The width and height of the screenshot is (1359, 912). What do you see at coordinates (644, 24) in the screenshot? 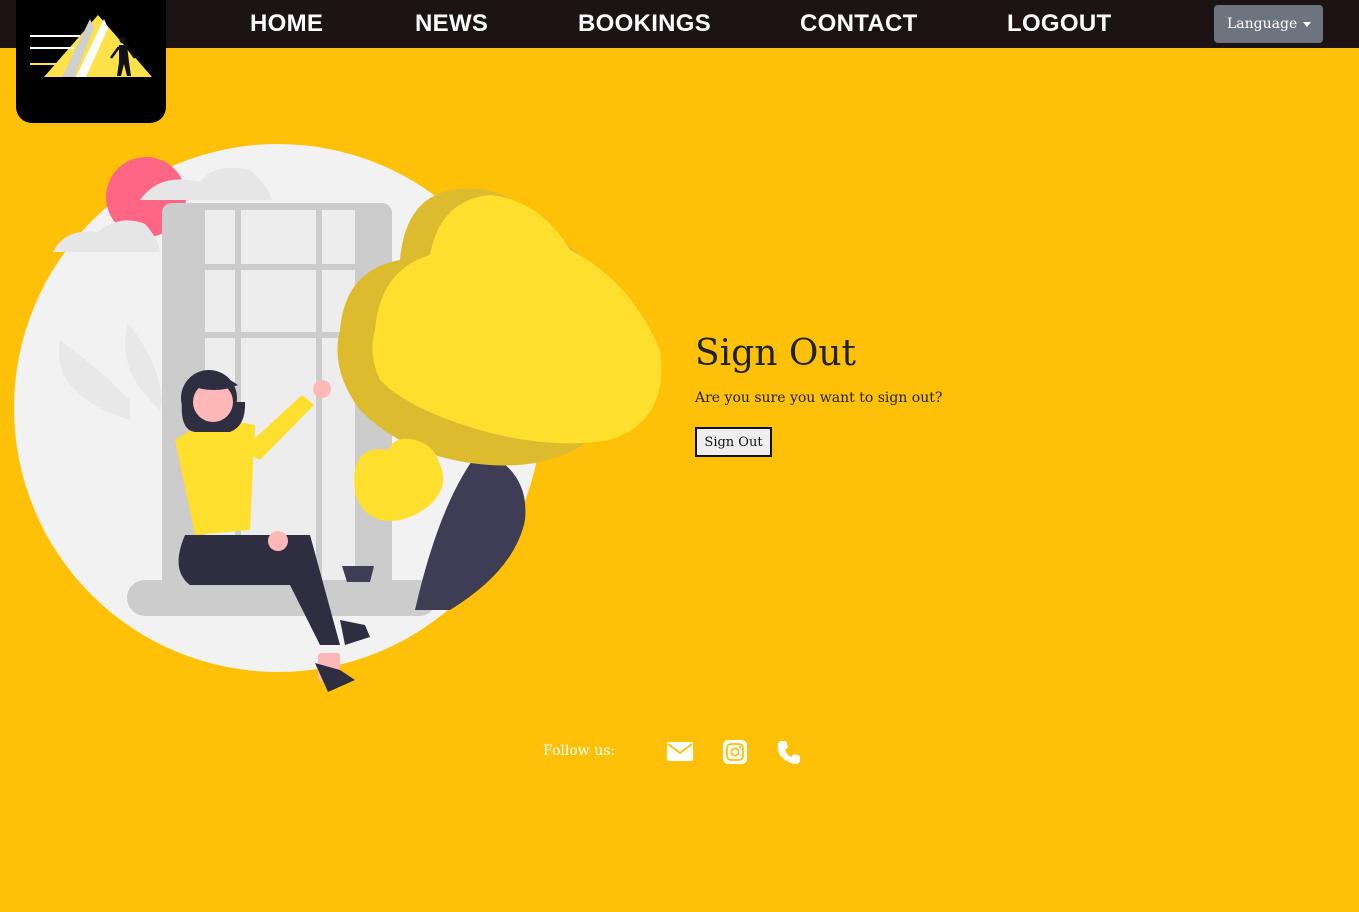
I see `nav-bookings-link: BOOKINGS` at bounding box center [644, 24].